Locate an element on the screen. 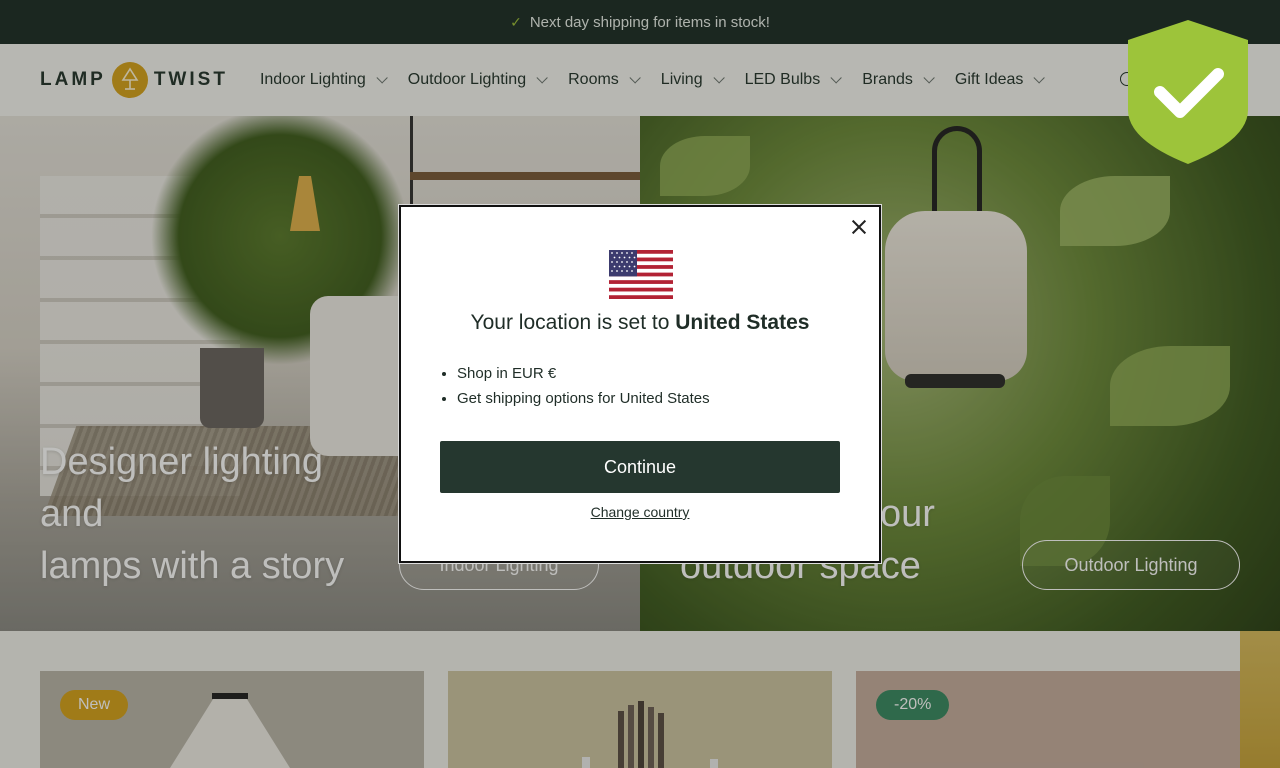 This screenshot has width=1280, height=768. shield-check-icon is located at coordinates (1188, 92).